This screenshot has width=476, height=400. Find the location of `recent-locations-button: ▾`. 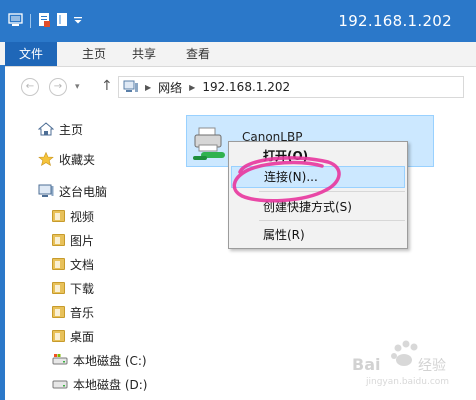

recent-locations-button: ▾ is located at coordinates (77, 87).